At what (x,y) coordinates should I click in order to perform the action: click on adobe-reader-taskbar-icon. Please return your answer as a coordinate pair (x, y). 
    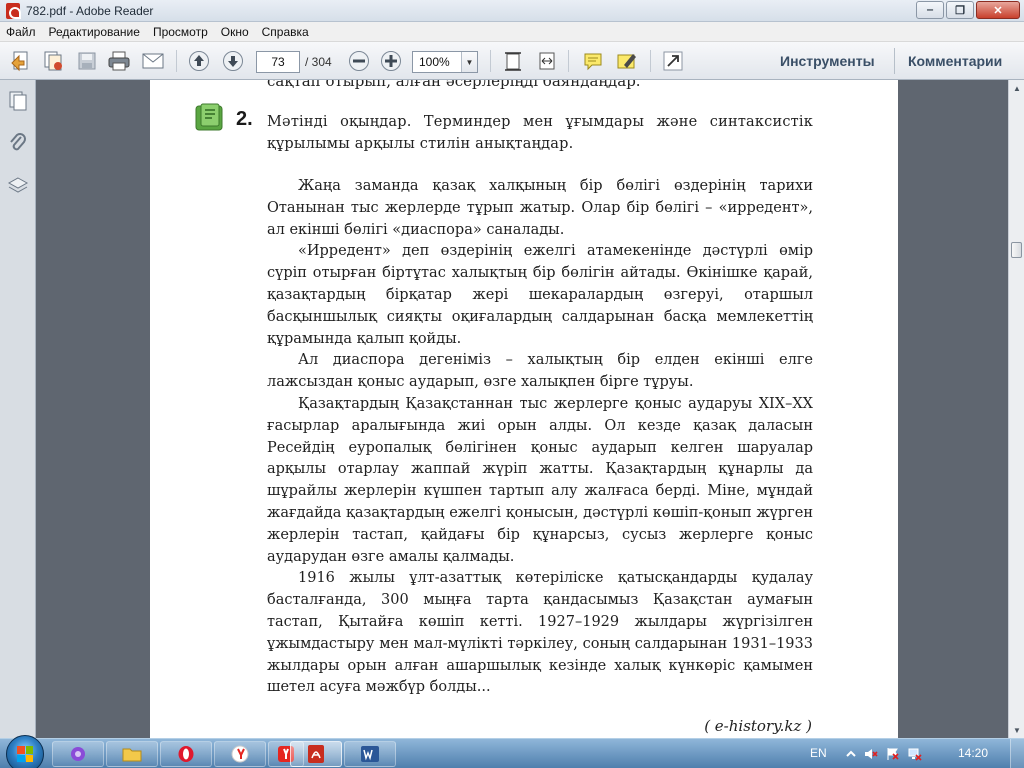
    Looking at the image, I should click on (316, 754).